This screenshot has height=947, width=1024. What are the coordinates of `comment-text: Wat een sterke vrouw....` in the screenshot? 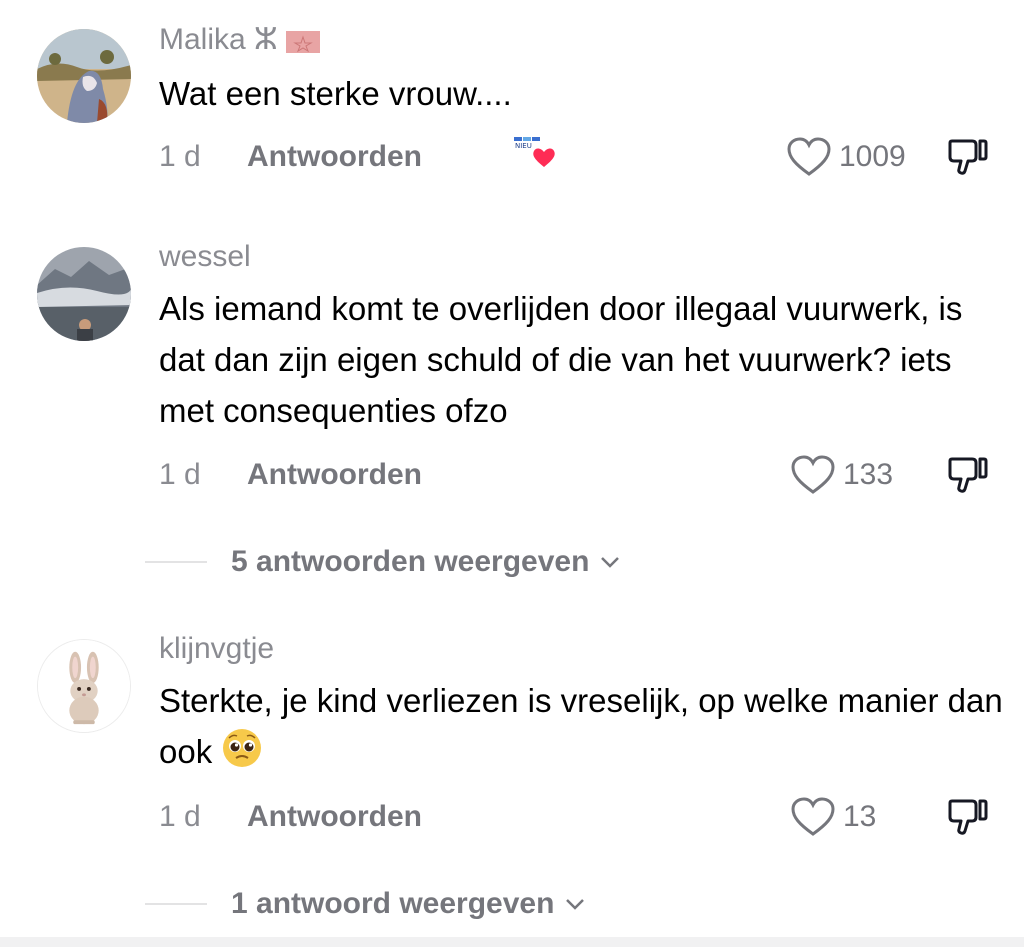 It's located at (335, 93).